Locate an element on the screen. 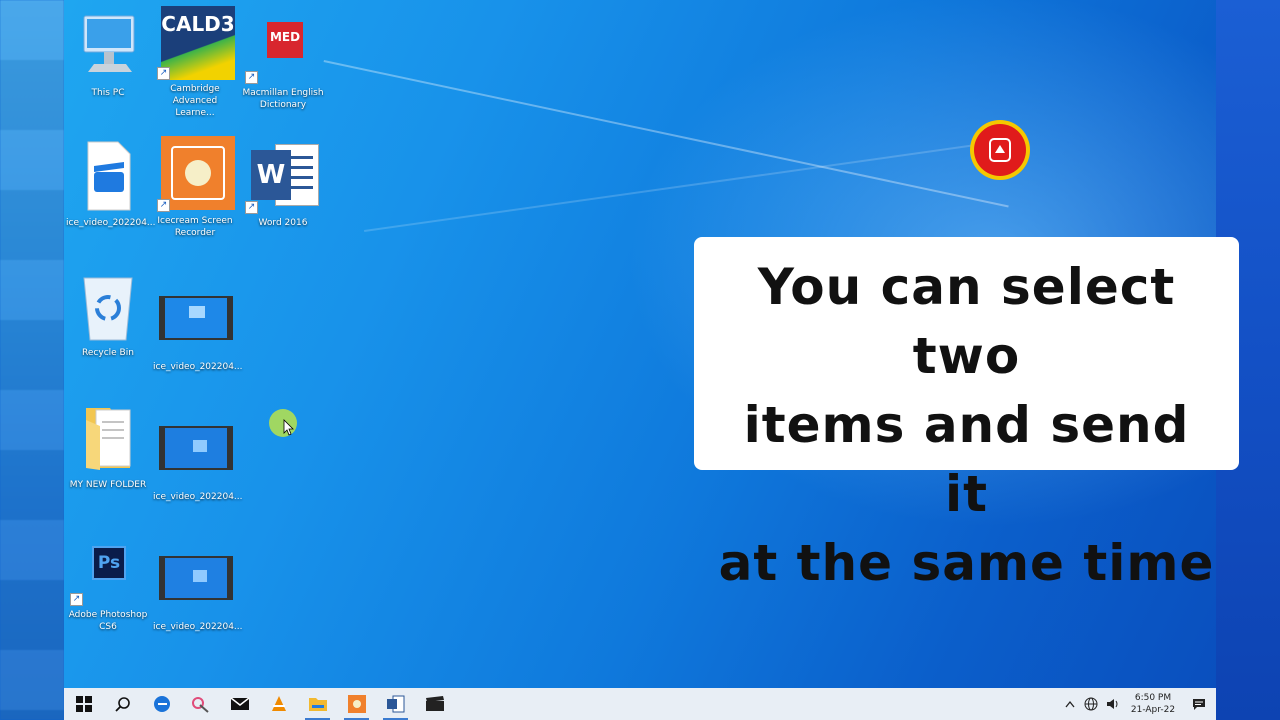  start-button is located at coordinates (83, 704).